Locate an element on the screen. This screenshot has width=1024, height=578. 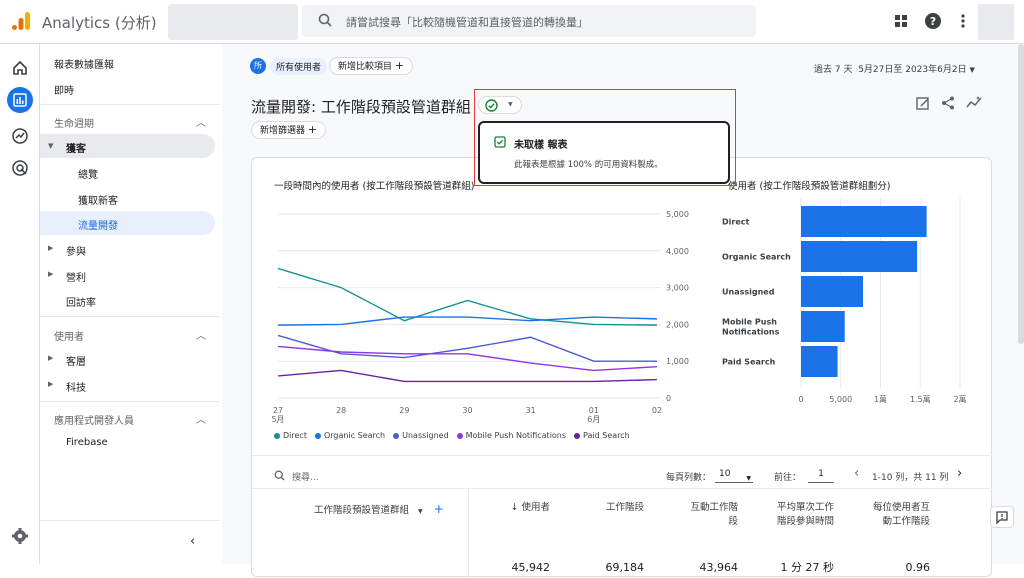
rows-per-page-select: 10 ▼ is located at coordinates (734, 475).